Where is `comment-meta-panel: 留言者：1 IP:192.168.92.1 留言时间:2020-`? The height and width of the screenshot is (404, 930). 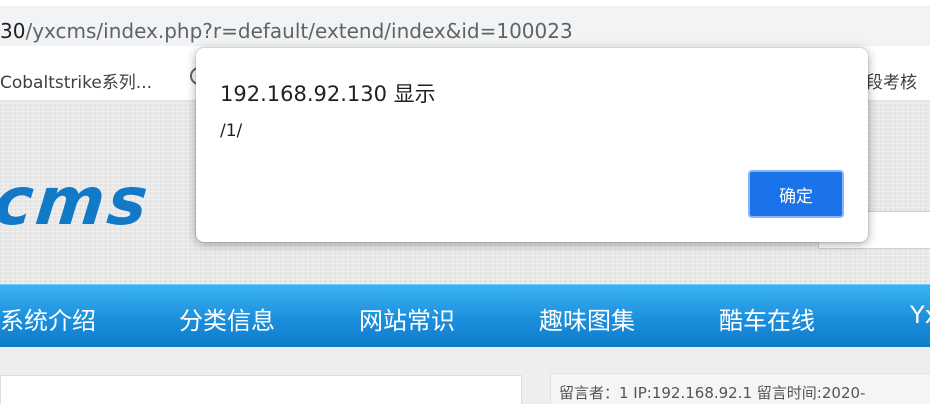 comment-meta-panel: 留言者：1 IP:192.168.92.1 留言时间:2020- is located at coordinates (740, 388).